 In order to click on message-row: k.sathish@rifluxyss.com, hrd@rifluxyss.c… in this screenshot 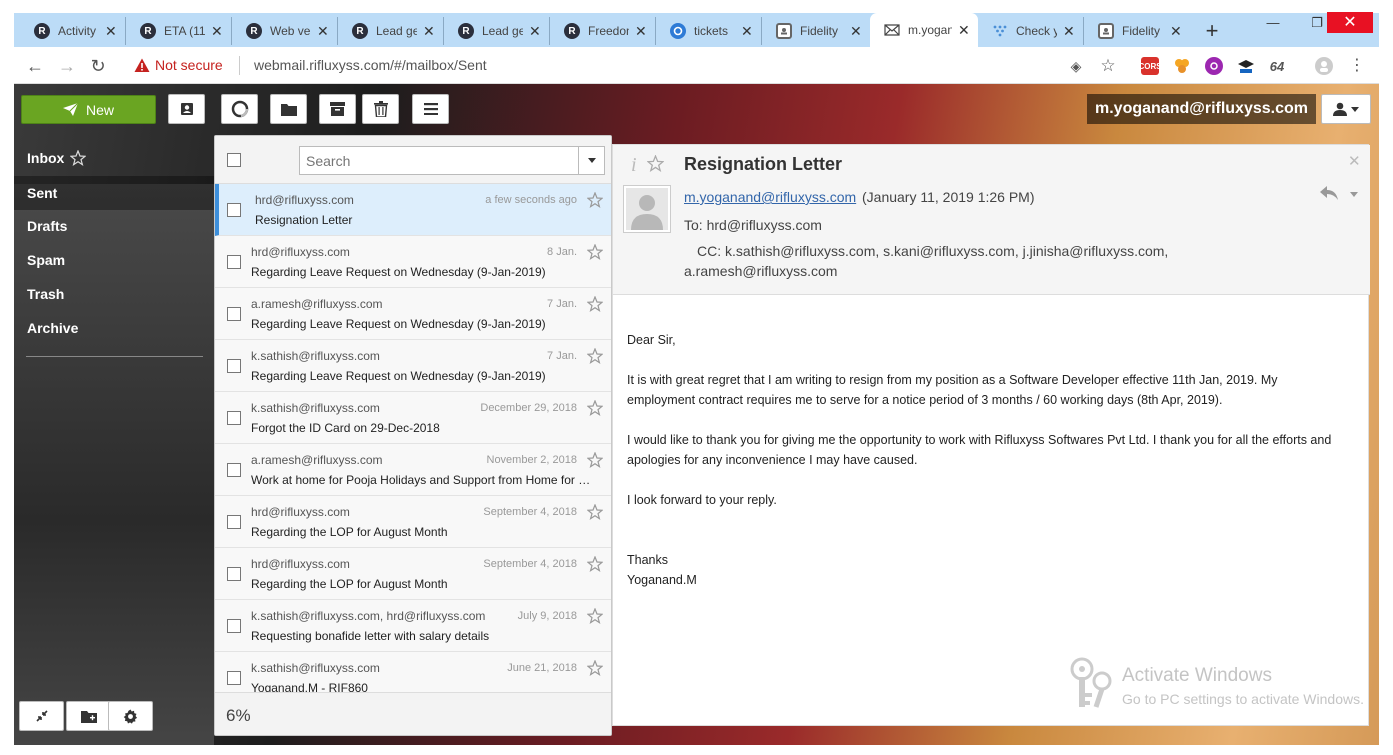, I will do `click(413, 626)`.